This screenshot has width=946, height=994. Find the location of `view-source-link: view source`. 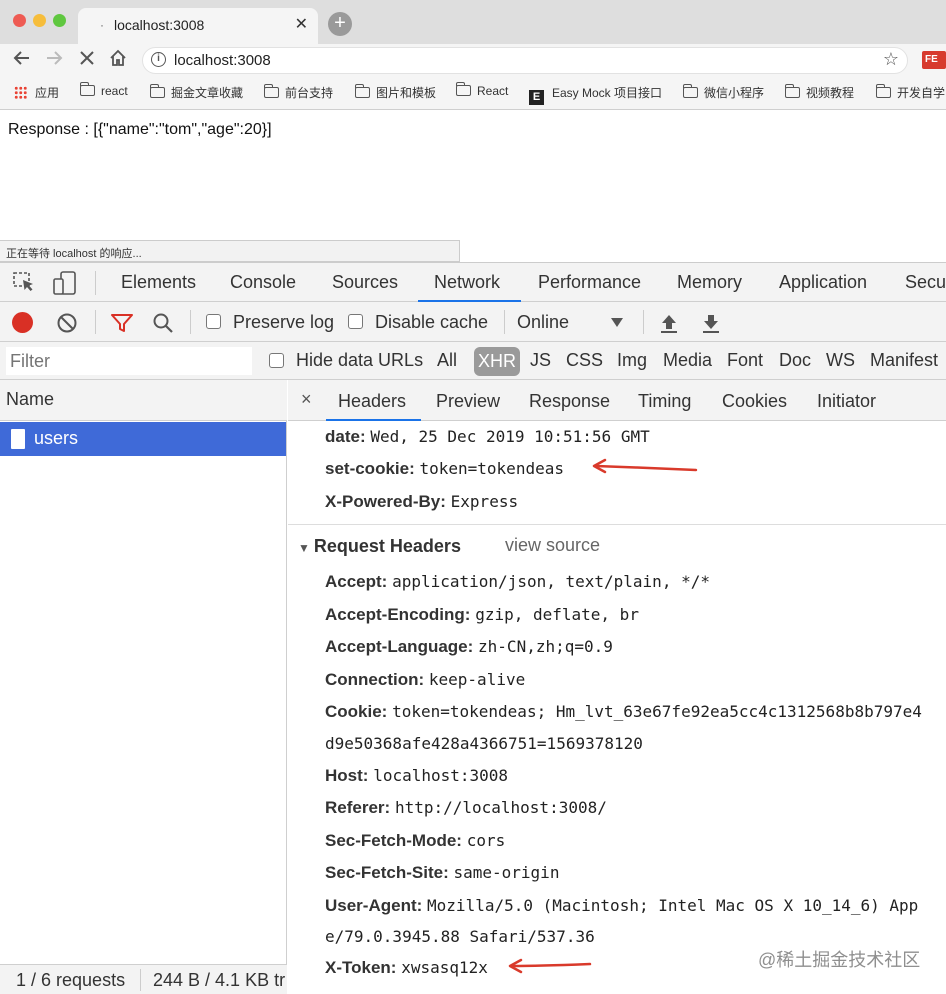

view-source-link: view source is located at coordinates (552, 545).